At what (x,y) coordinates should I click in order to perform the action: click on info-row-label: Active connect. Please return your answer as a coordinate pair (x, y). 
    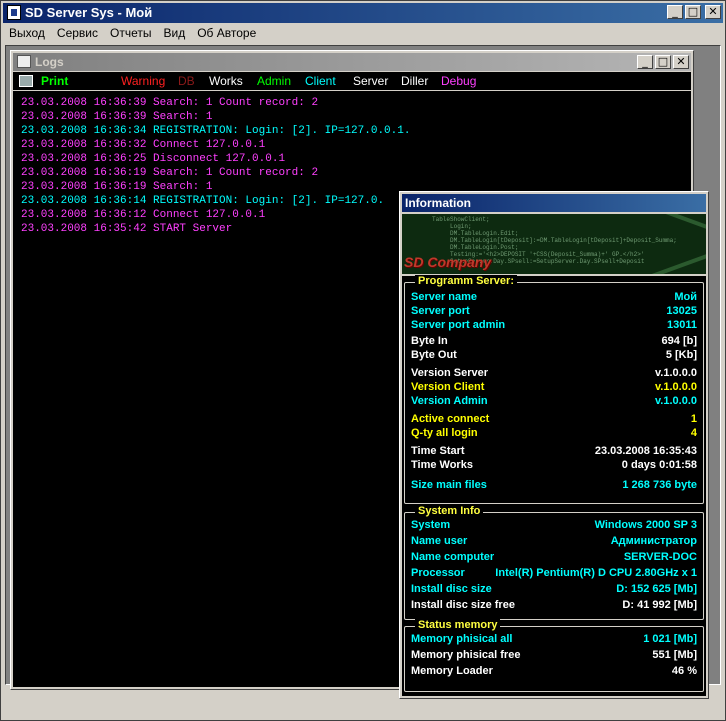
    Looking at the image, I should click on (450, 419).